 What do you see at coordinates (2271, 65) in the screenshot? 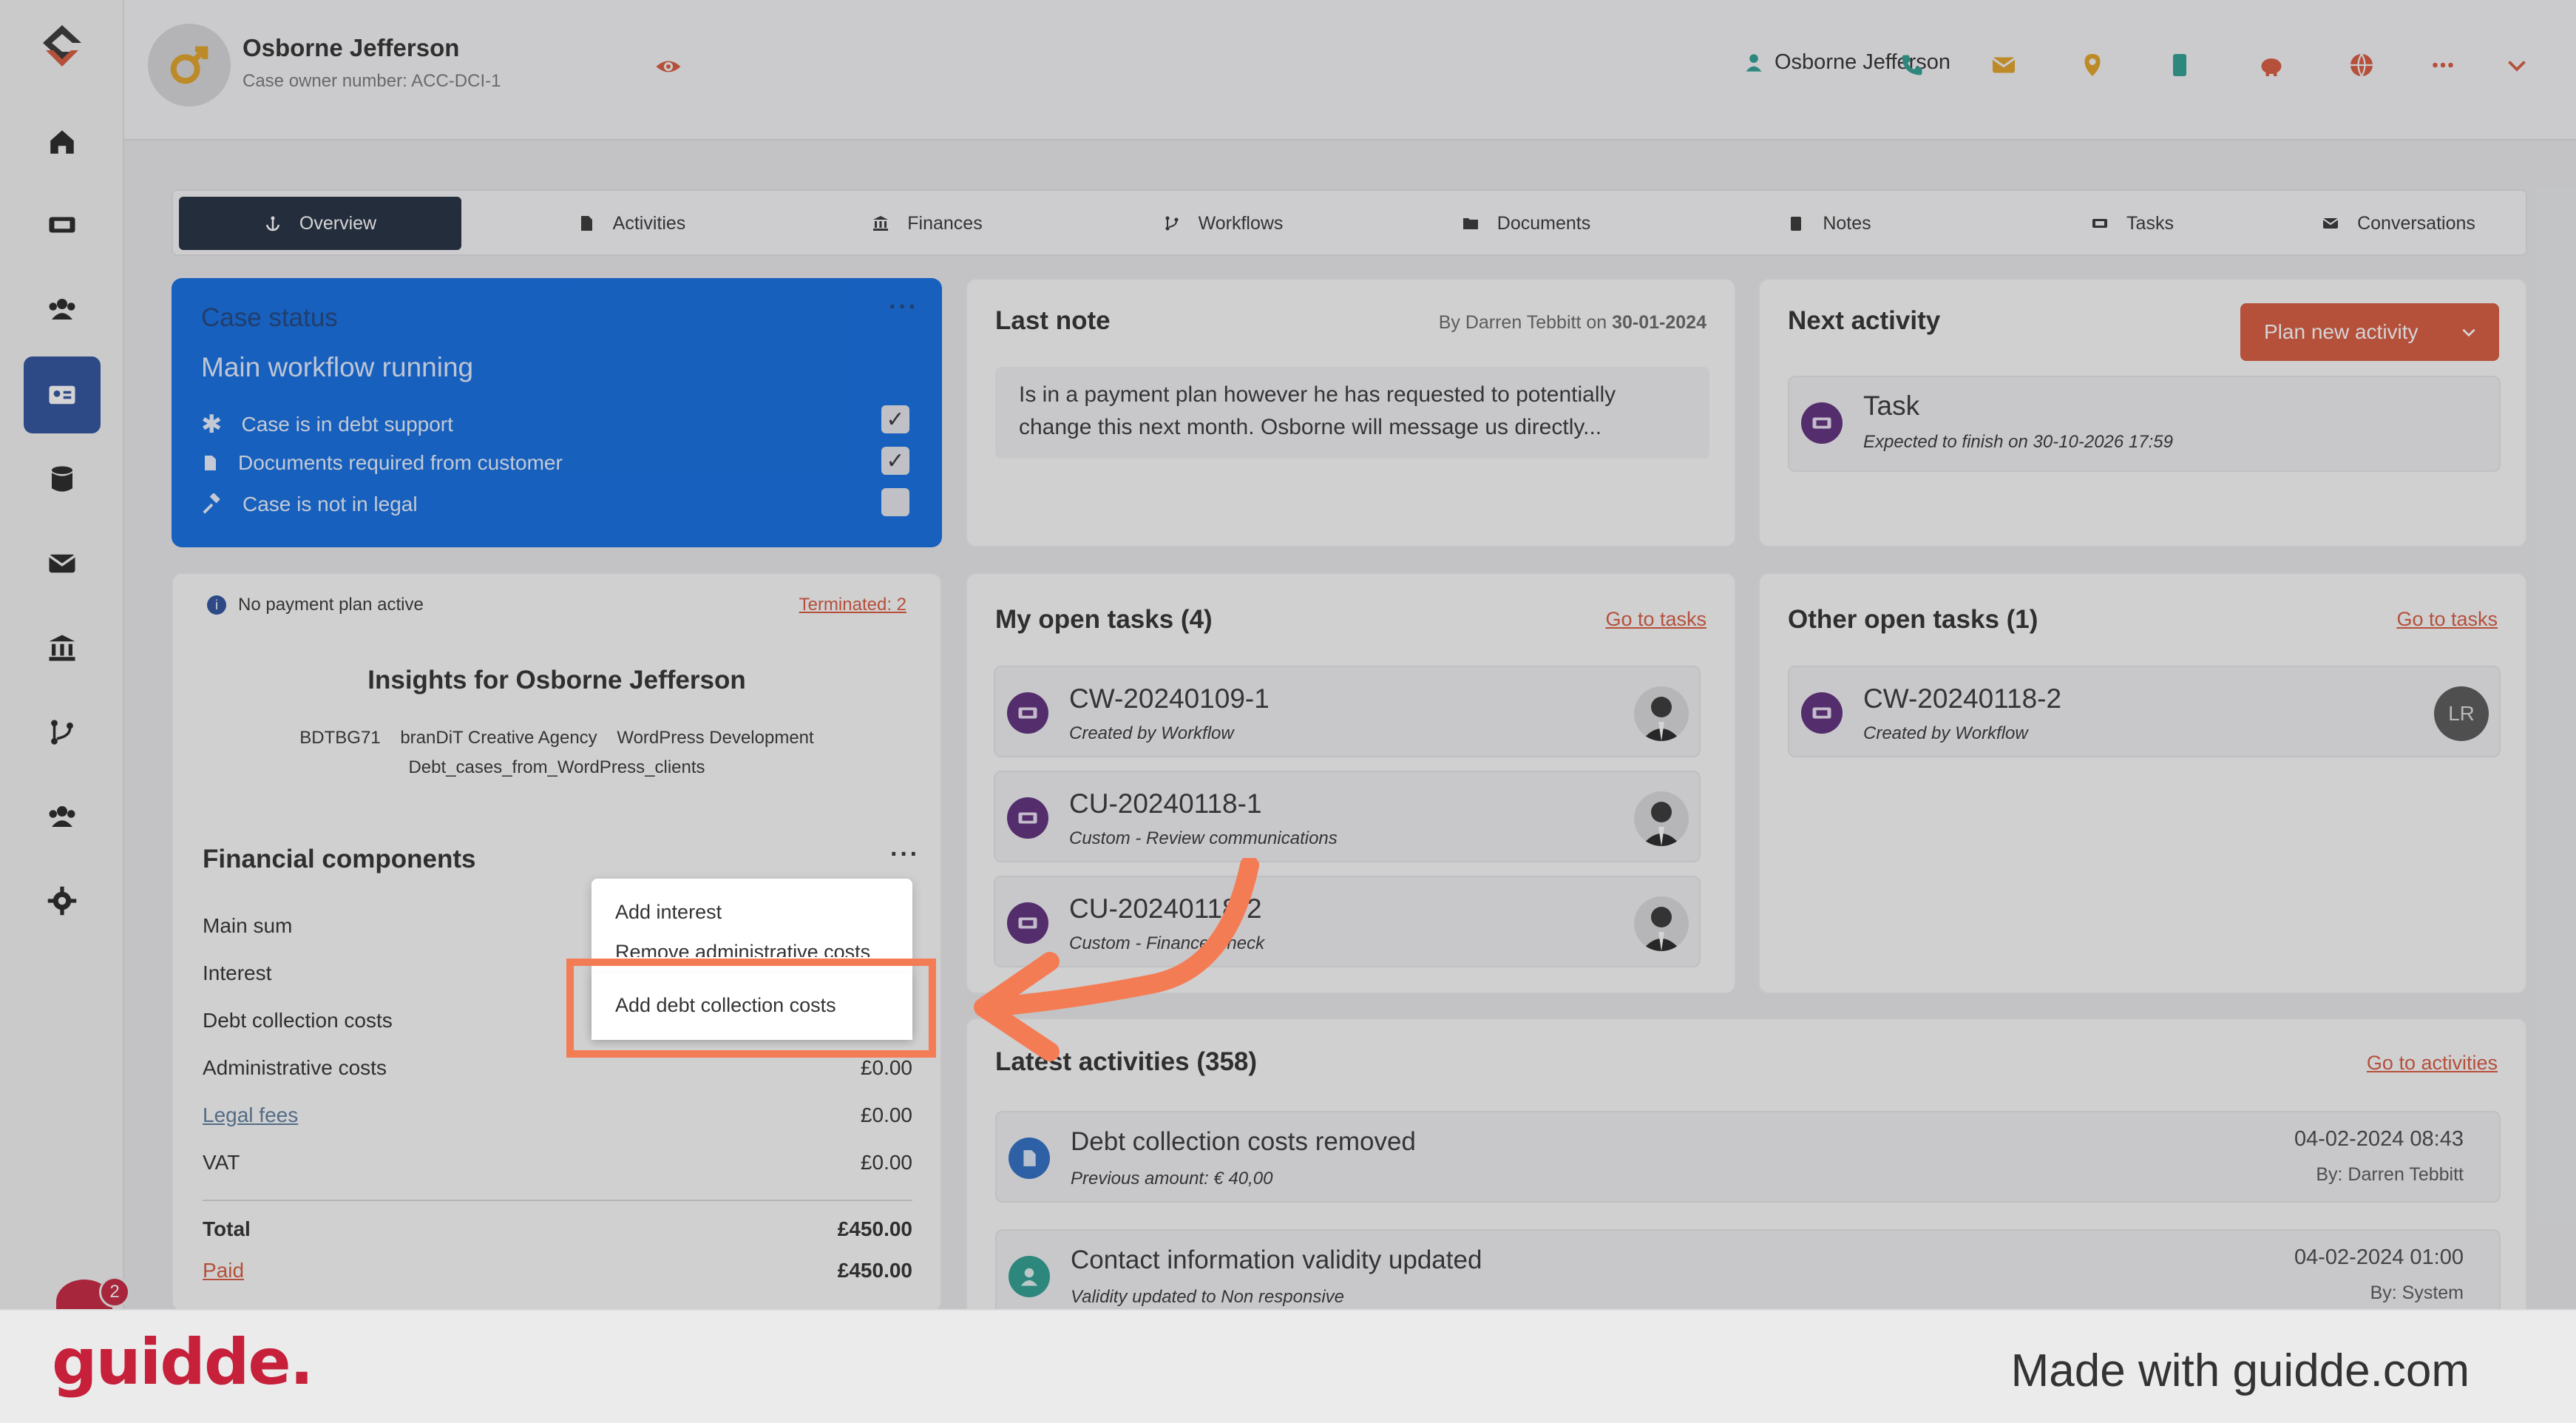
I see `piggy-bank-icon` at bounding box center [2271, 65].